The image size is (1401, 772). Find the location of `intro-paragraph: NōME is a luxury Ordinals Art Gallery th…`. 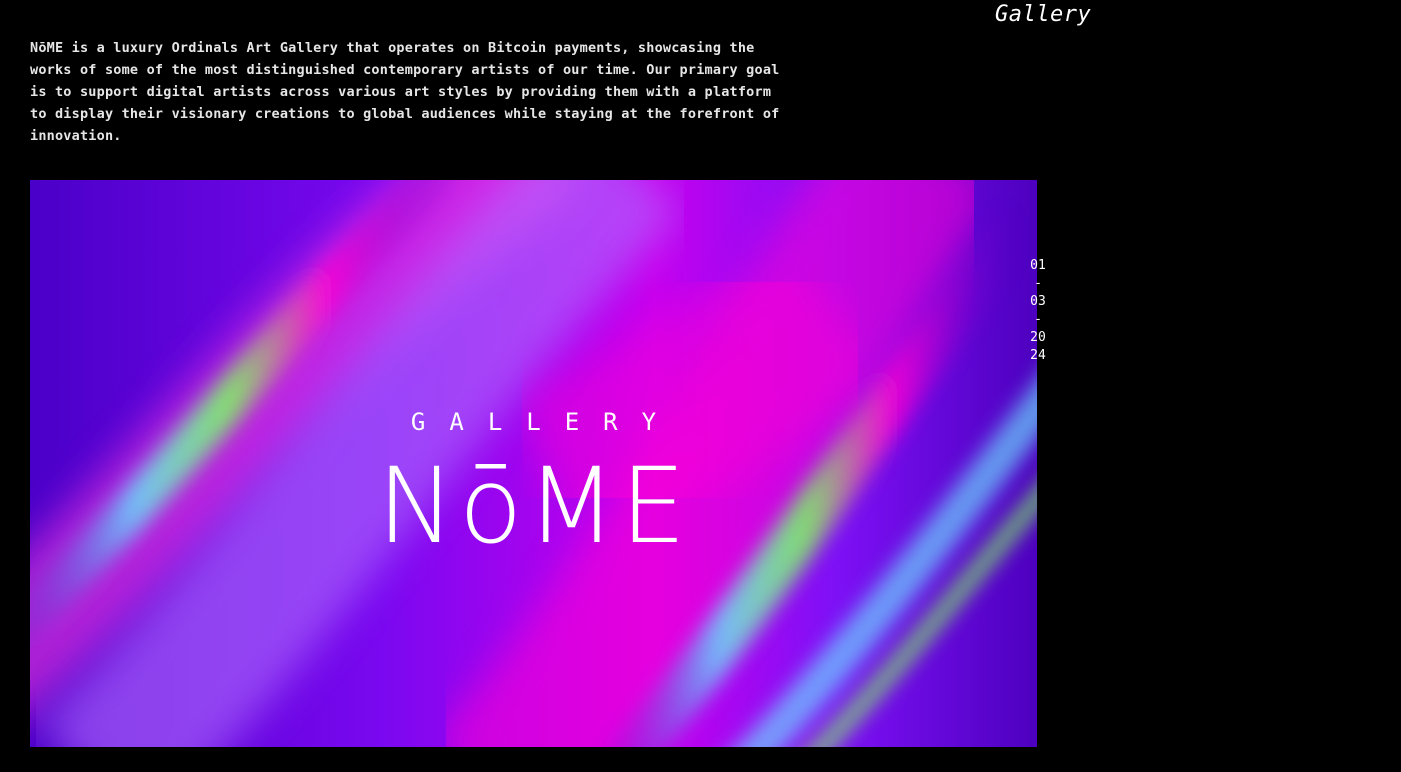

intro-paragraph: NōME is a luxury Ordinals Art Gallery th… is located at coordinates (405, 92).